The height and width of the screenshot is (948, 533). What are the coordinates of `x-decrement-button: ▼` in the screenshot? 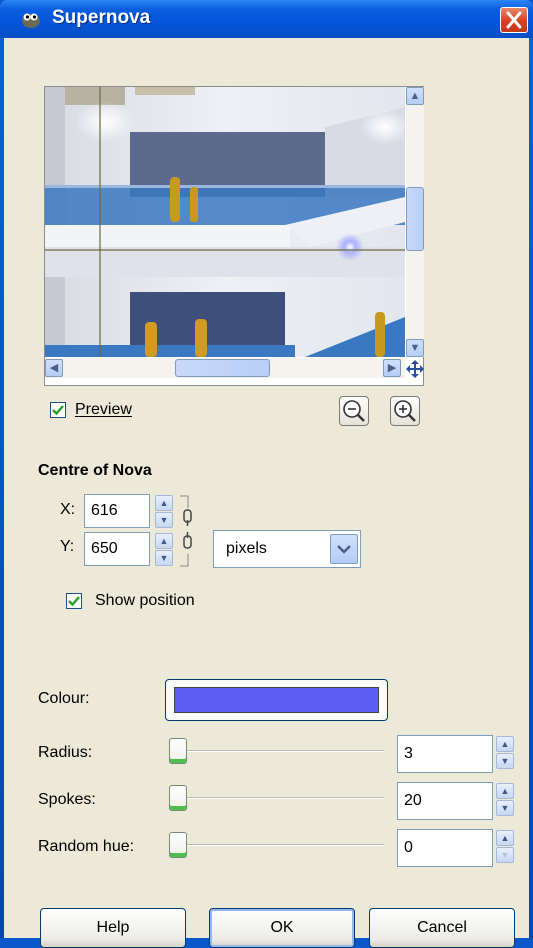 It's located at (164, 520).